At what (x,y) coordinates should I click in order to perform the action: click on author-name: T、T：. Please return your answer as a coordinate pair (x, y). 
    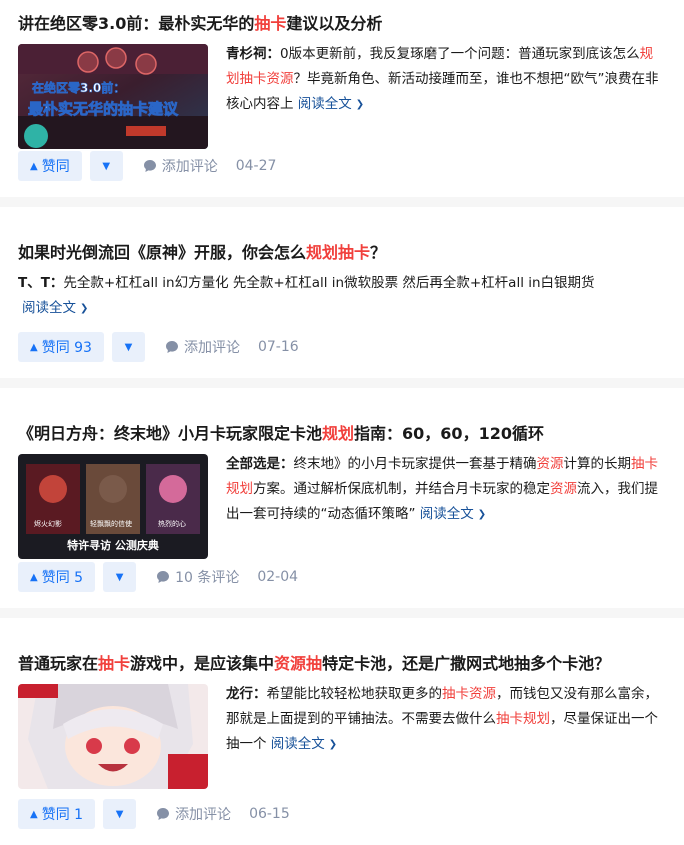
    Looking at the image, I should click on (41, 283).